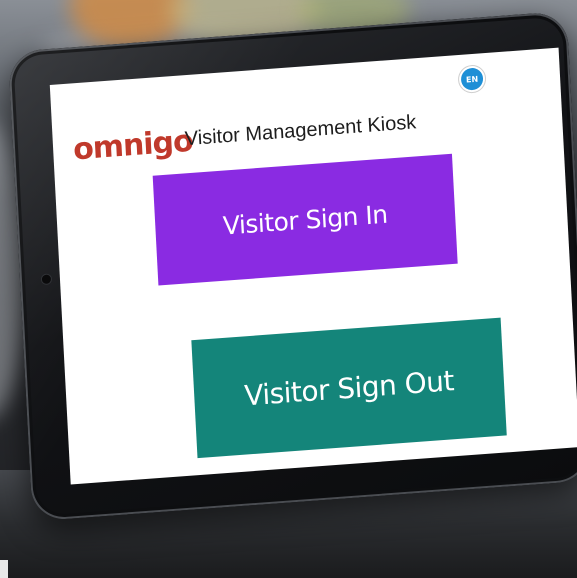 This screenshot has height=578, width=577. What do you see at coordinates (300, 131) in the screenshot?
I see `page-title: Visitor Management Kiosk` at bounding box center [300, 131].